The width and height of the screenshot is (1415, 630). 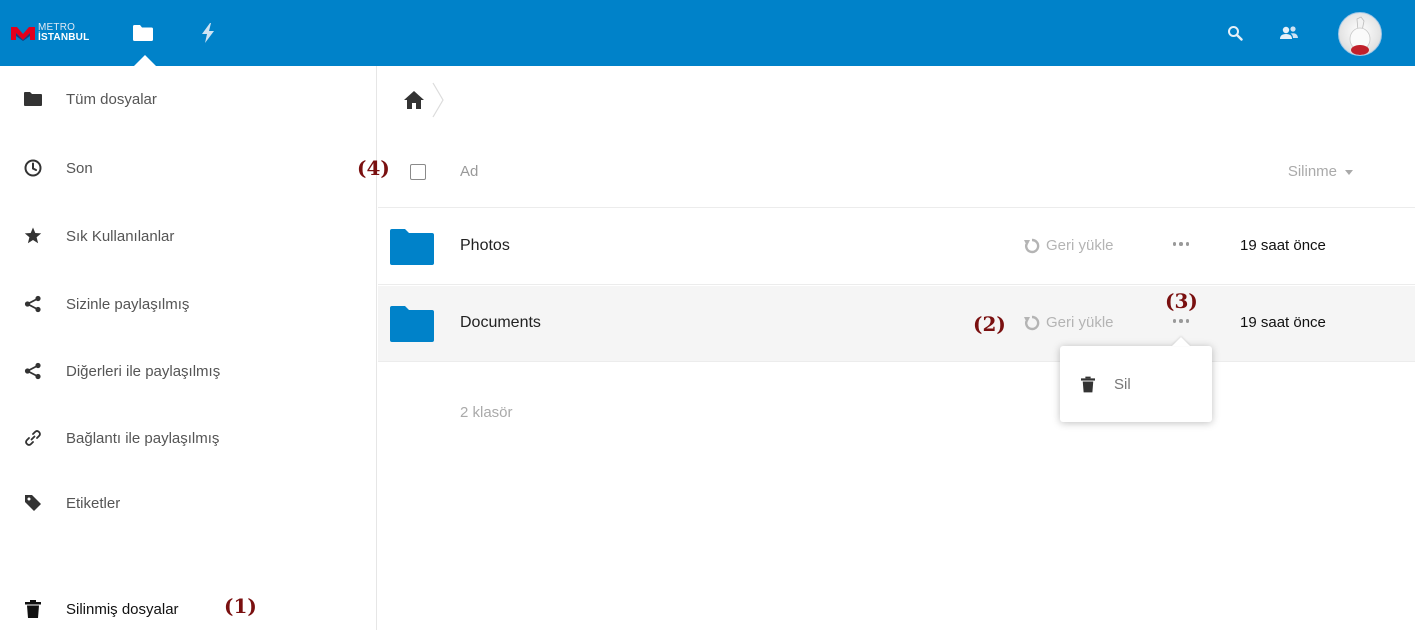 I want to click on top-bar: METRO İSTANBUL, so click(x=707, y=33).